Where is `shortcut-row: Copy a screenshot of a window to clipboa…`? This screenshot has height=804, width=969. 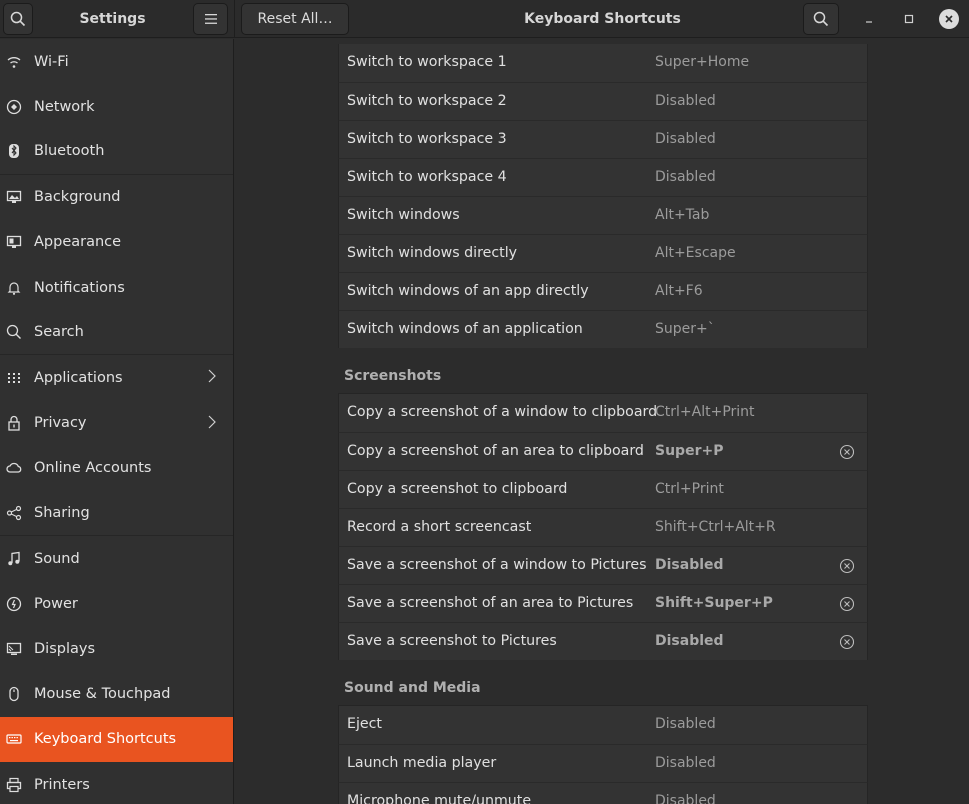 shortcut-row: Copy a screenshot of a window to clipboa… is located at coordinates (603, 413).